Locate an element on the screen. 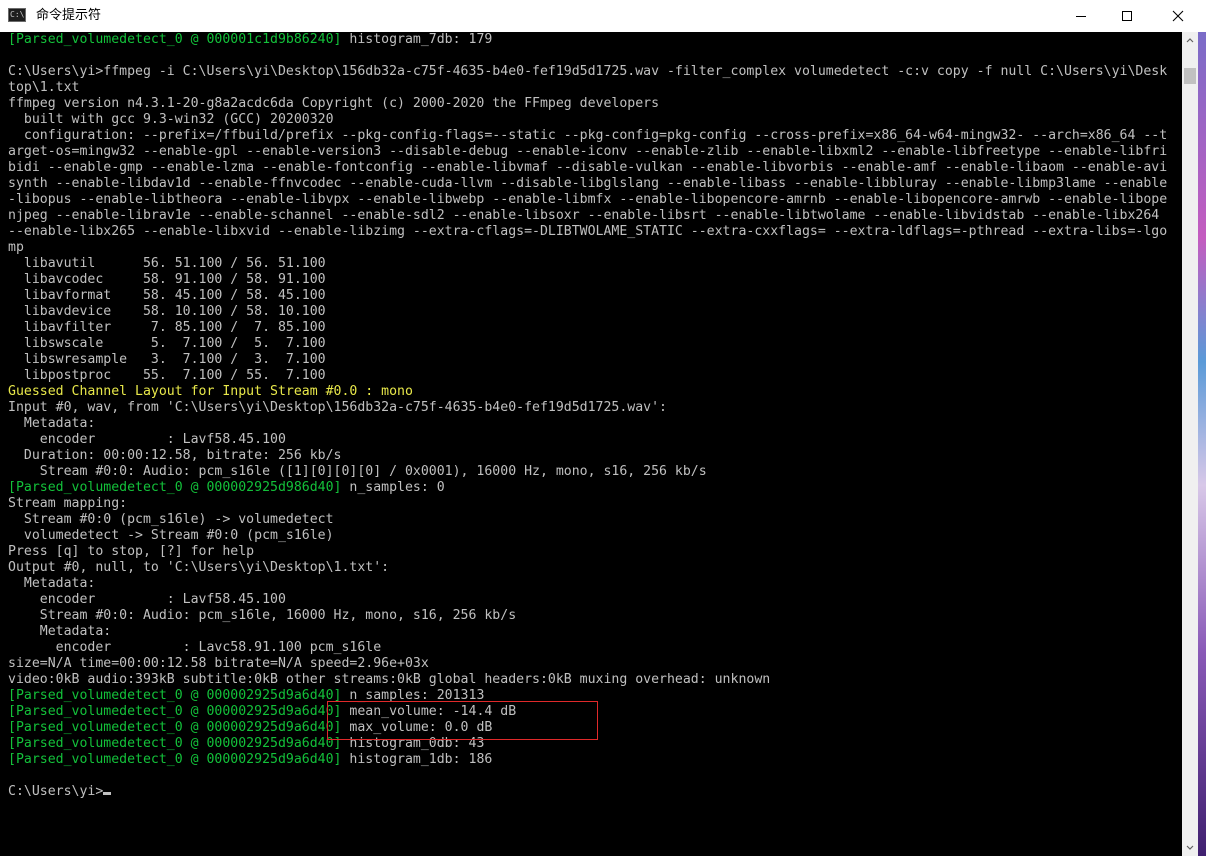  line-text: histogram_7db: 179 is located at coordinates (417, 39).